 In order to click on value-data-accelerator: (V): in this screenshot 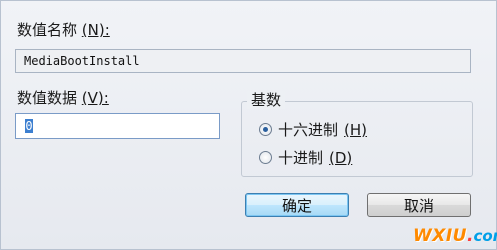, I will do `click(95, 98)`.